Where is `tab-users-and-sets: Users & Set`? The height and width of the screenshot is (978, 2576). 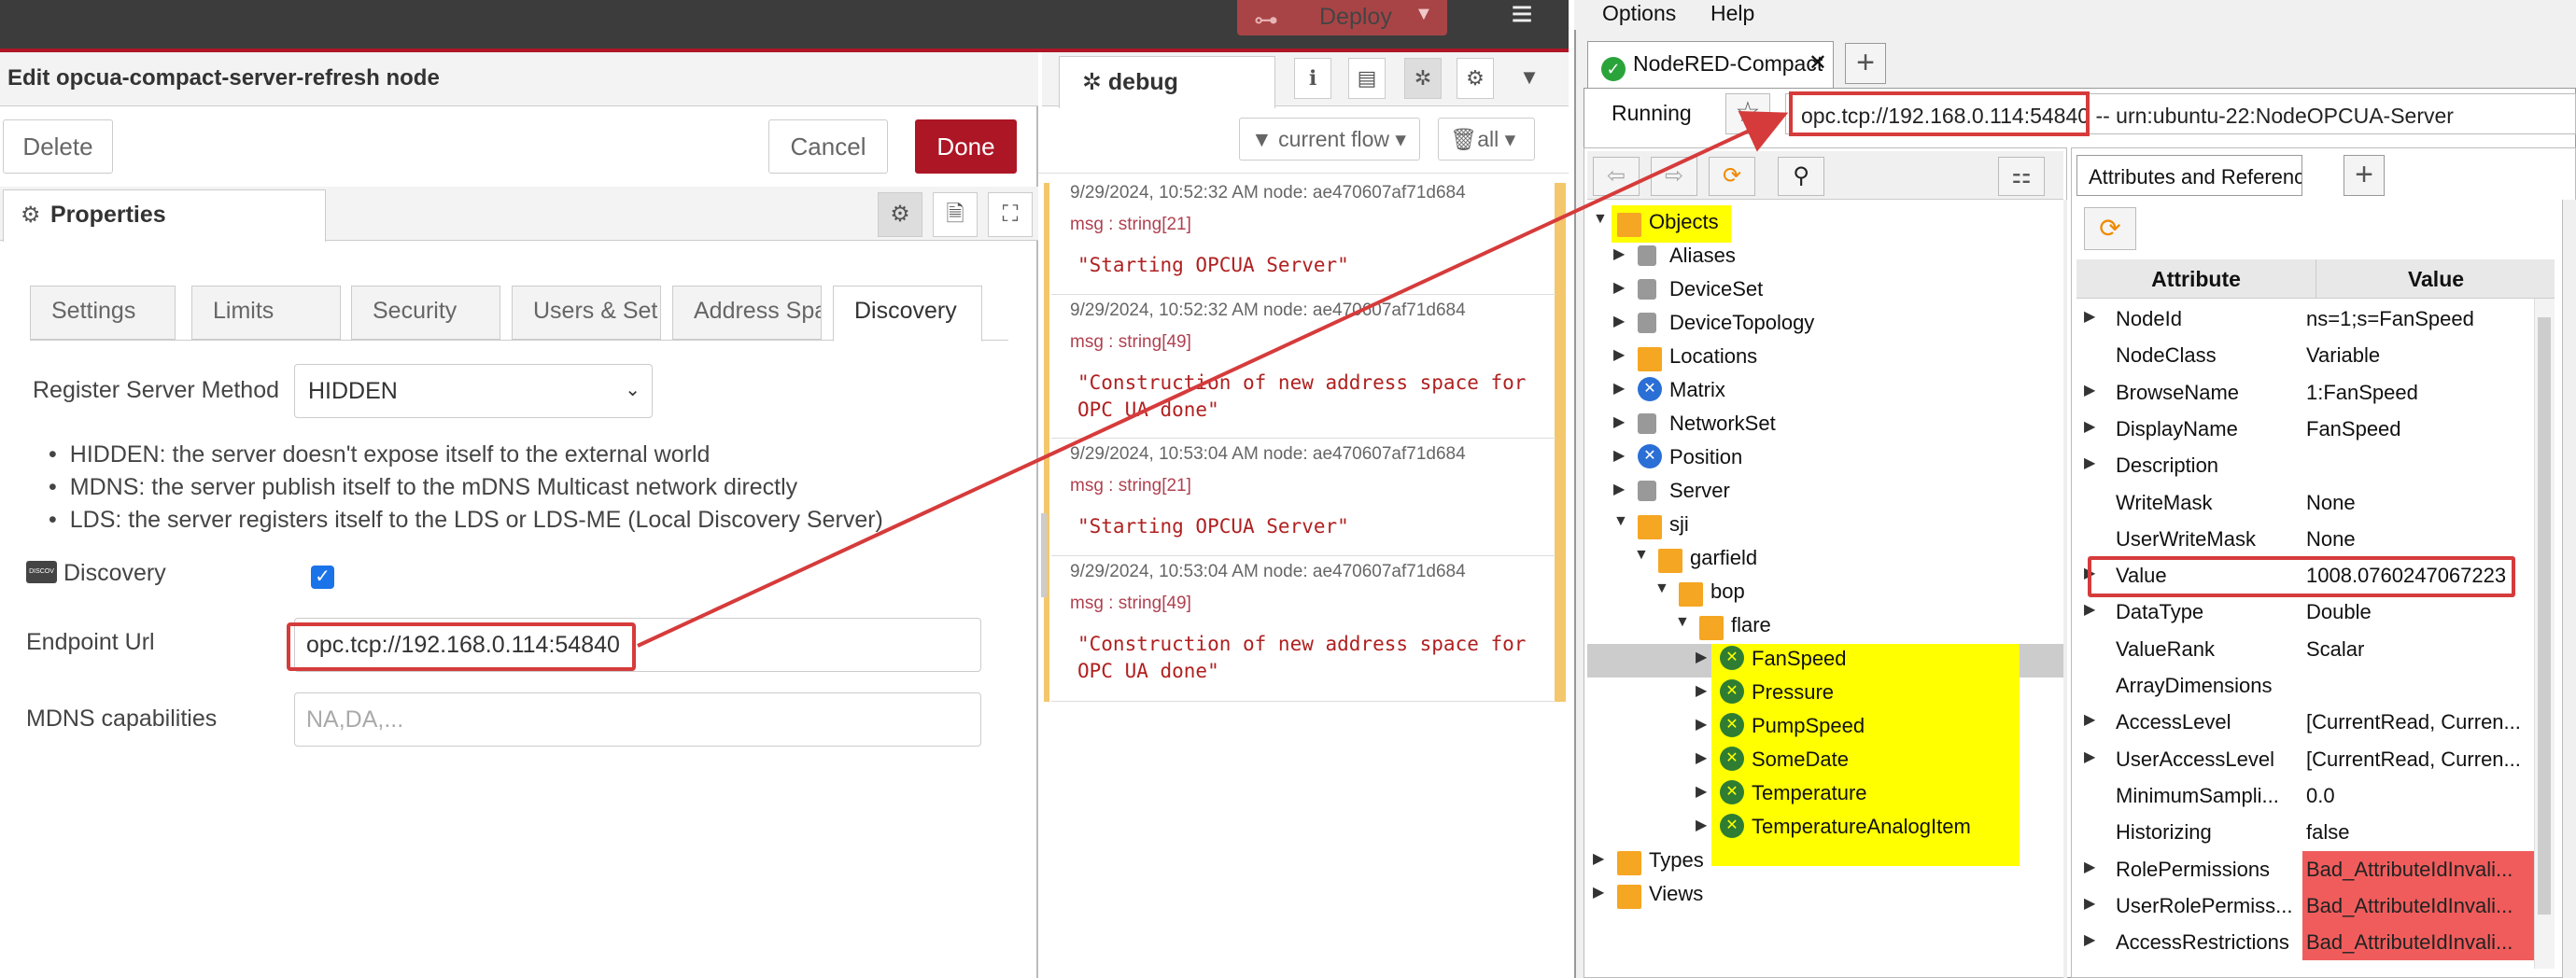 tab-users-and-sets: Users & Set is located at coordinates (587, 313).